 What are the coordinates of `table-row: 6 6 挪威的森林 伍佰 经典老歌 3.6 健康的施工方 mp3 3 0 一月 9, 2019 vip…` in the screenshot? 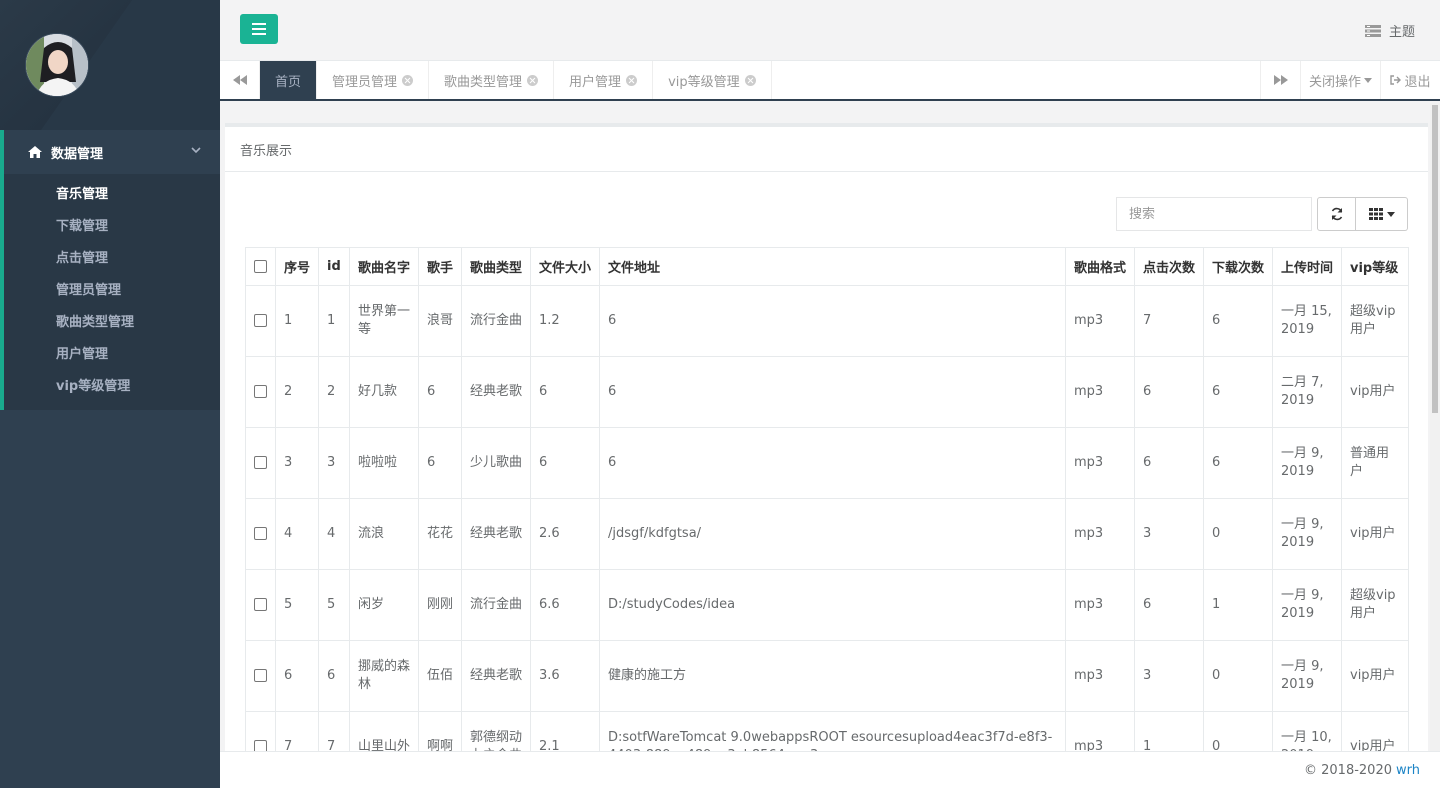 It's located at (827, 676).